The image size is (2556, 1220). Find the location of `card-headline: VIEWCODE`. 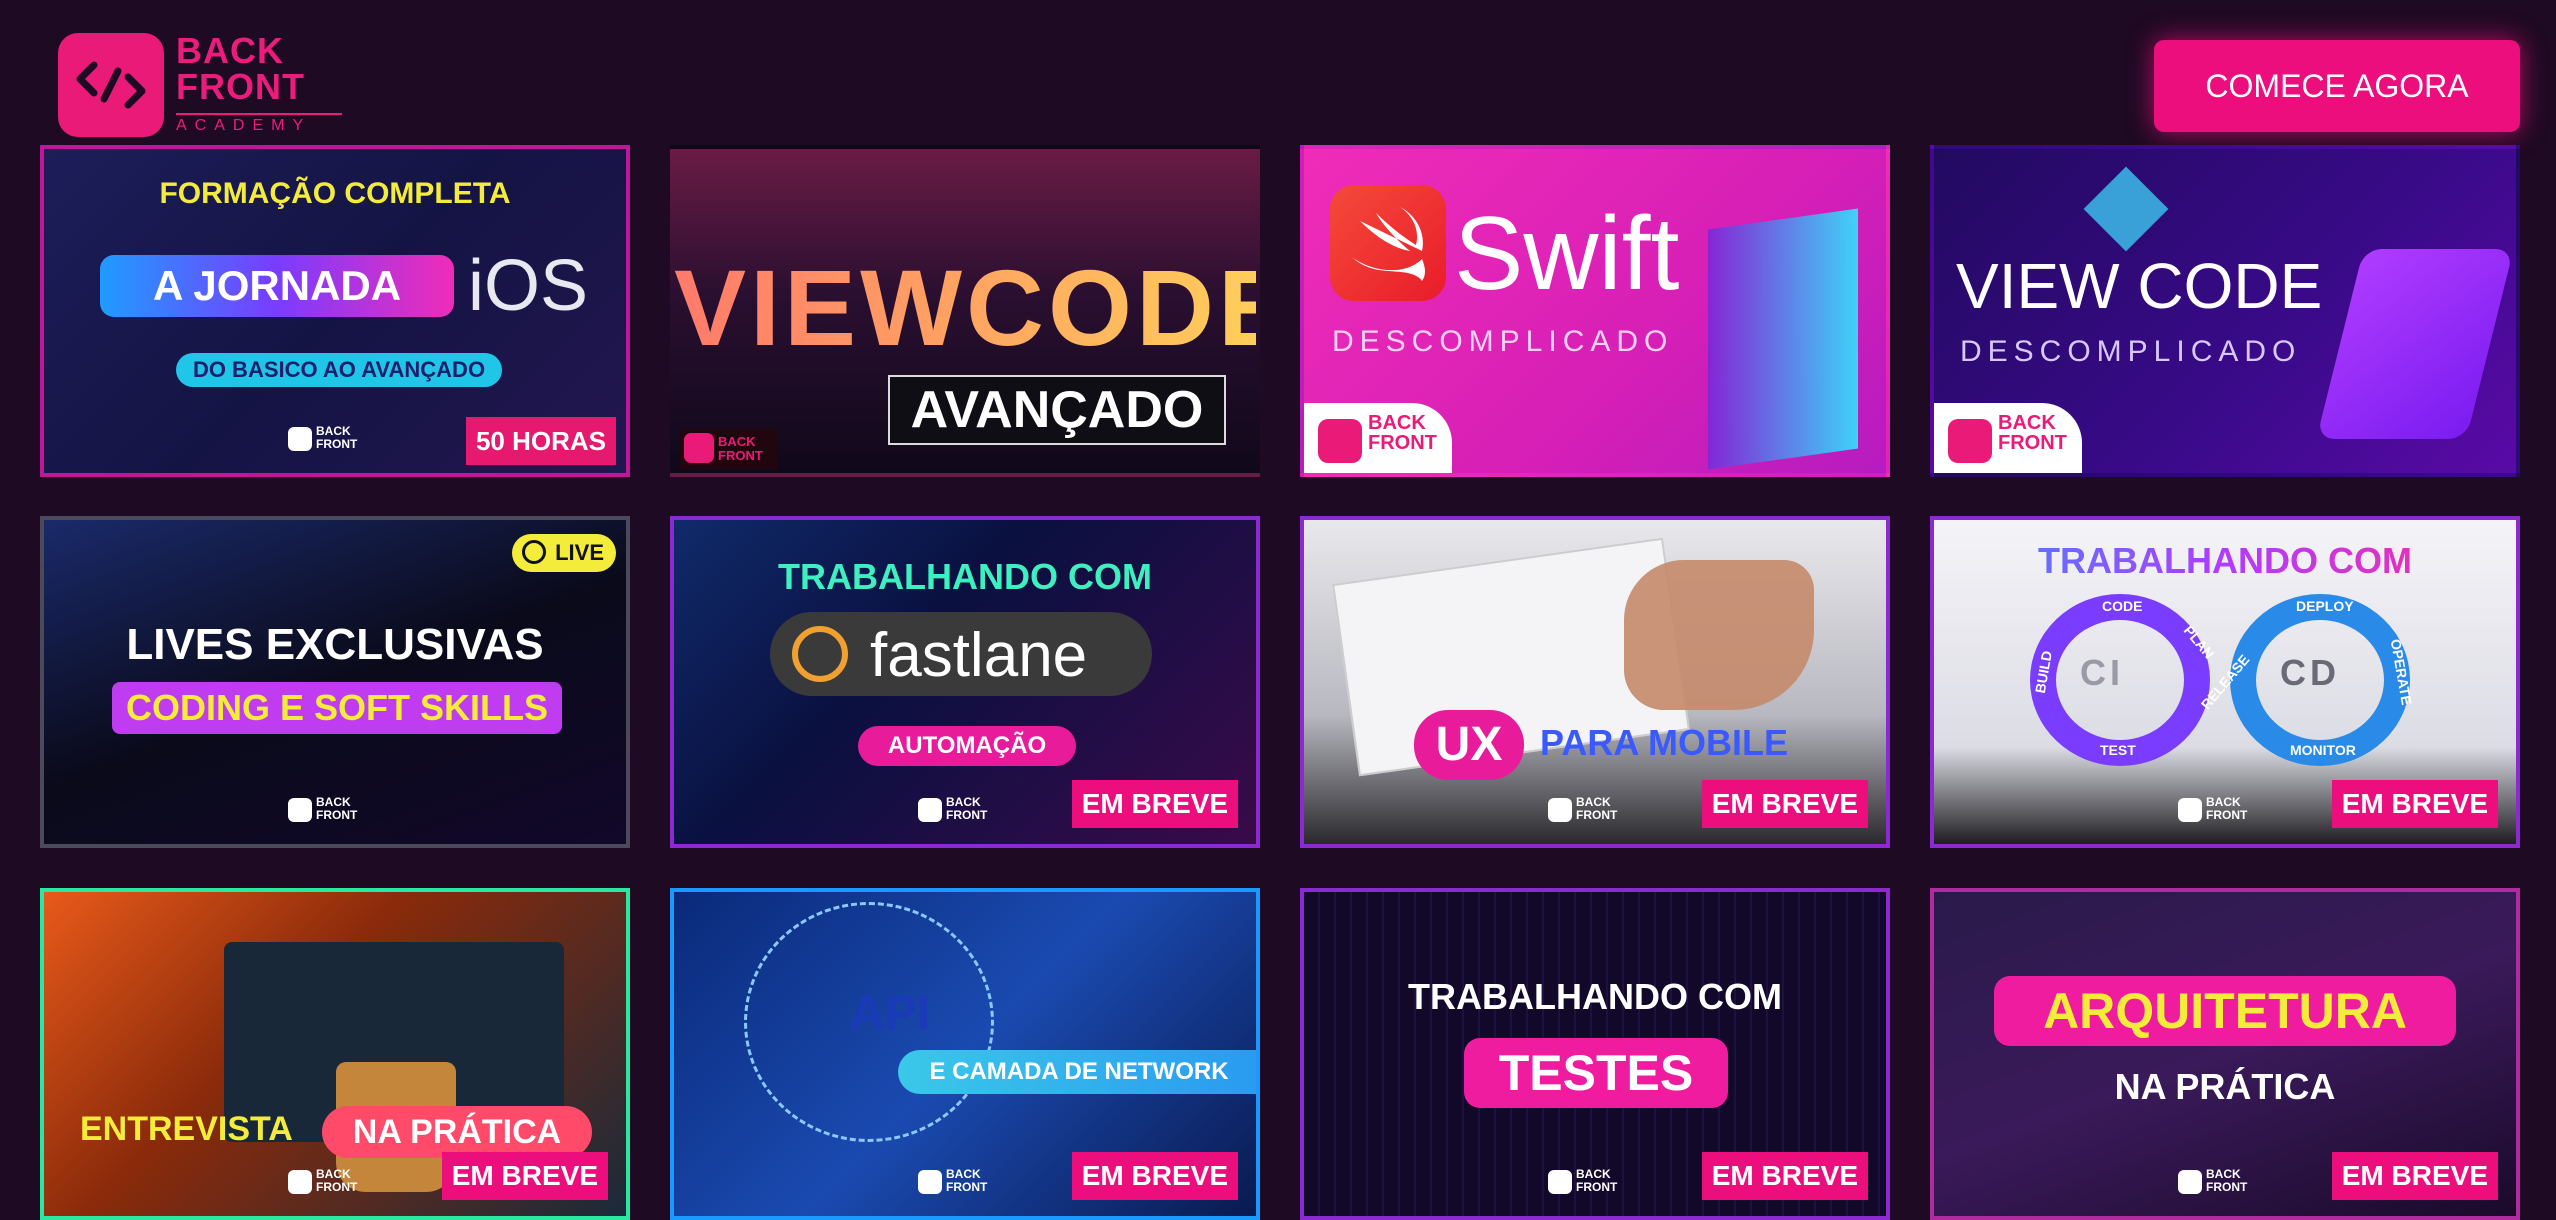

card-headline: VIEWCODE is located at coordinates (967, 307).